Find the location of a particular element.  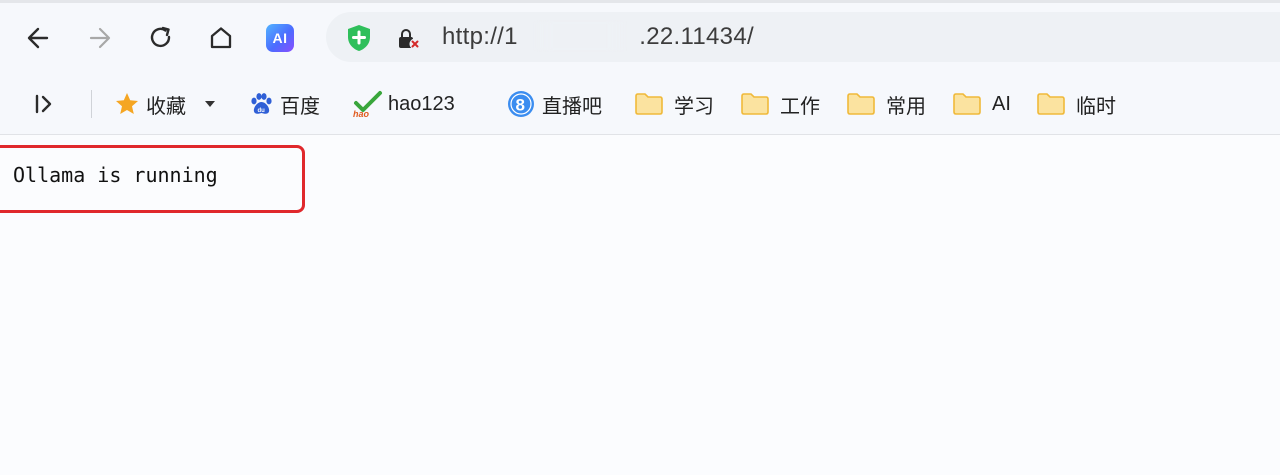

ai-assistant-label: AI is located at coordinates (280, 38).